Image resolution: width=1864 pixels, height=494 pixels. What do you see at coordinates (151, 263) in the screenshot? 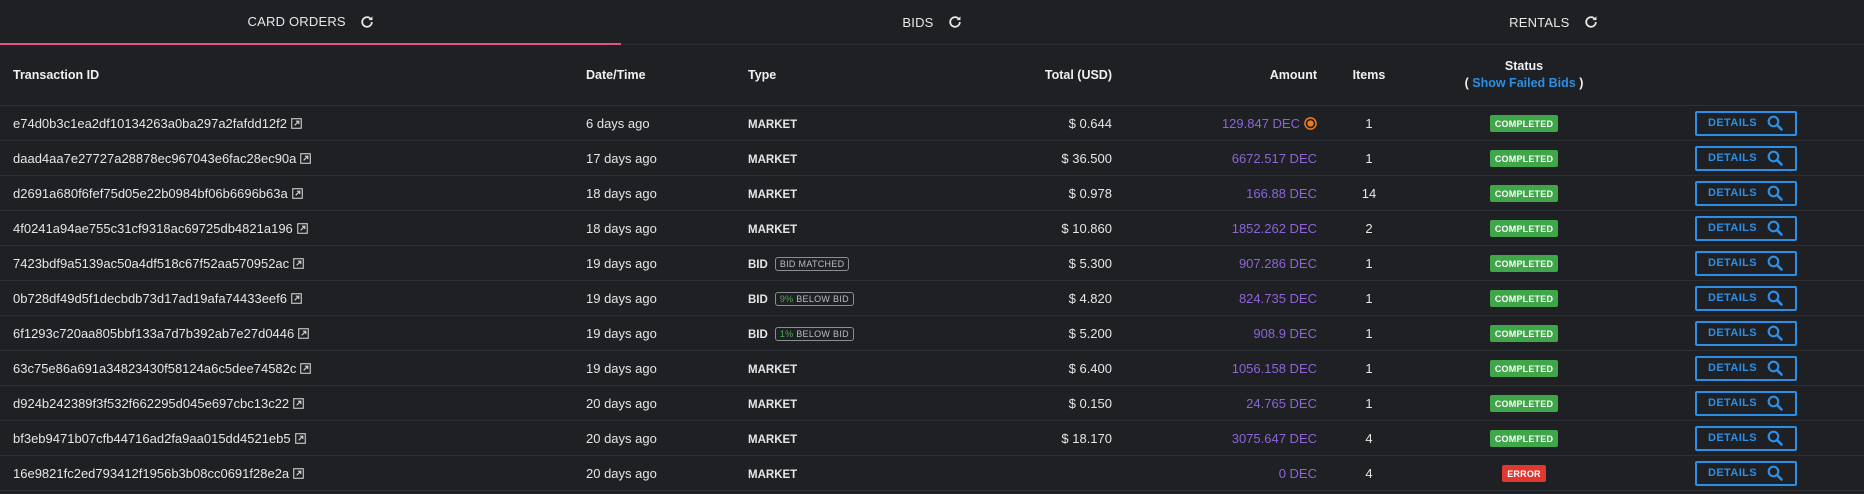
I see `transaction-id: 7423bdf9a5139ac50a4df518c67f52aa570952ac` at bounding box center [151, 263].